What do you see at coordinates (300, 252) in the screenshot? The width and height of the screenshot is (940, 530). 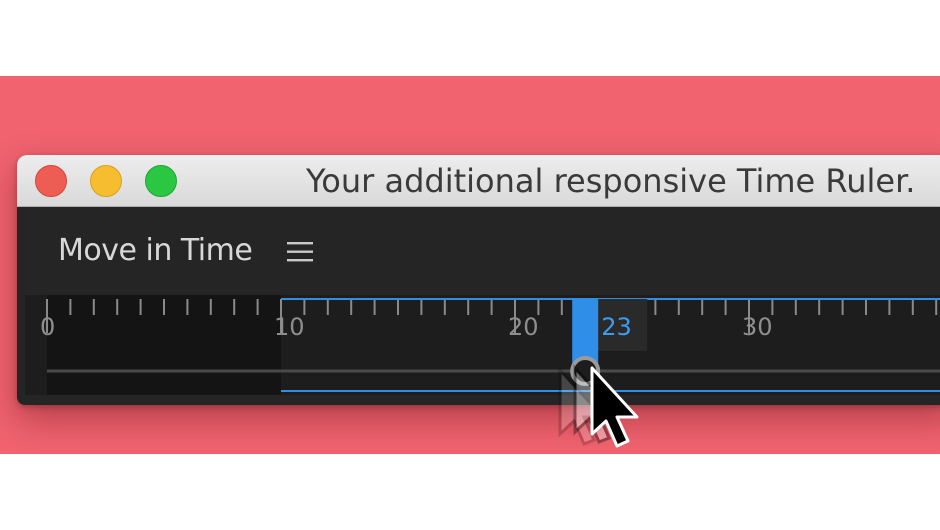 I see `hamburger-menu-icon` at bounding box center [300, 252].